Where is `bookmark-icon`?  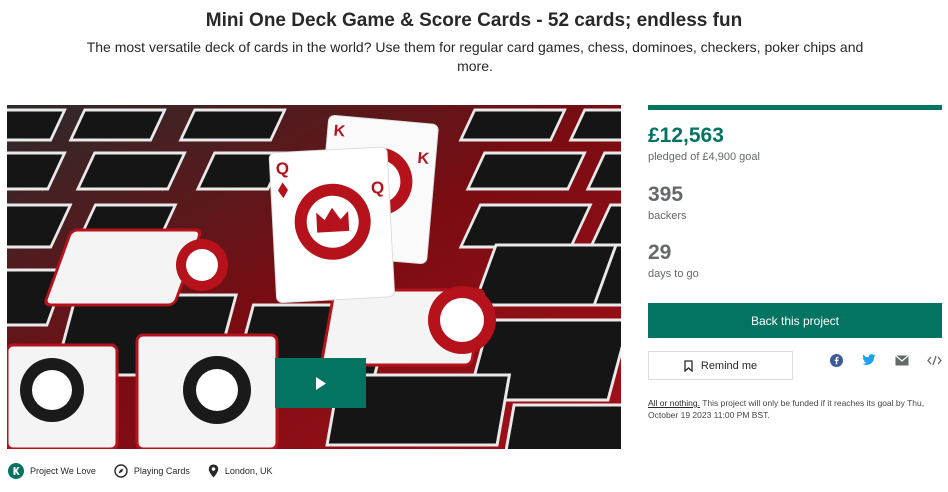 bookmark-icon is located at coordinates (688, 365).